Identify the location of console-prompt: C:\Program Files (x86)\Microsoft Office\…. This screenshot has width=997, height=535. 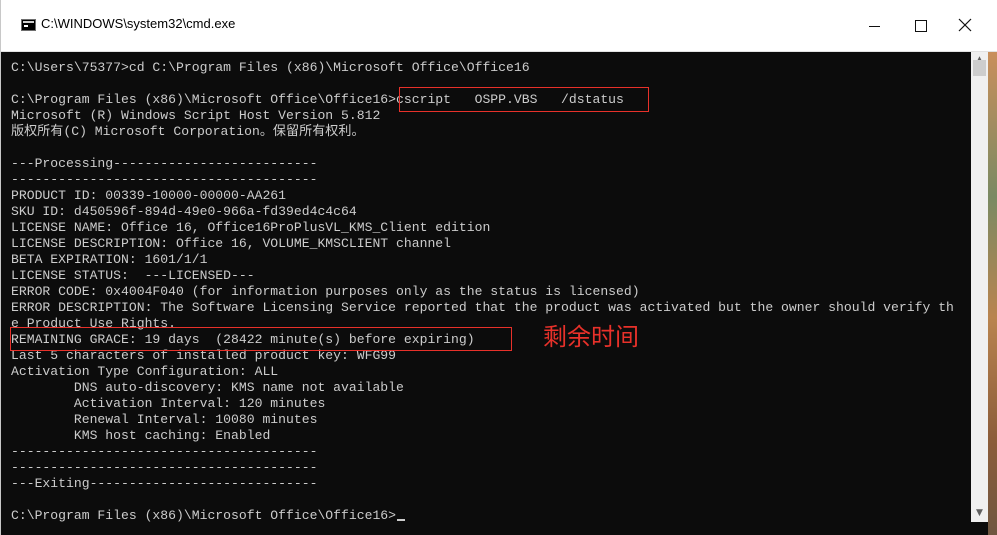
(204, 515).